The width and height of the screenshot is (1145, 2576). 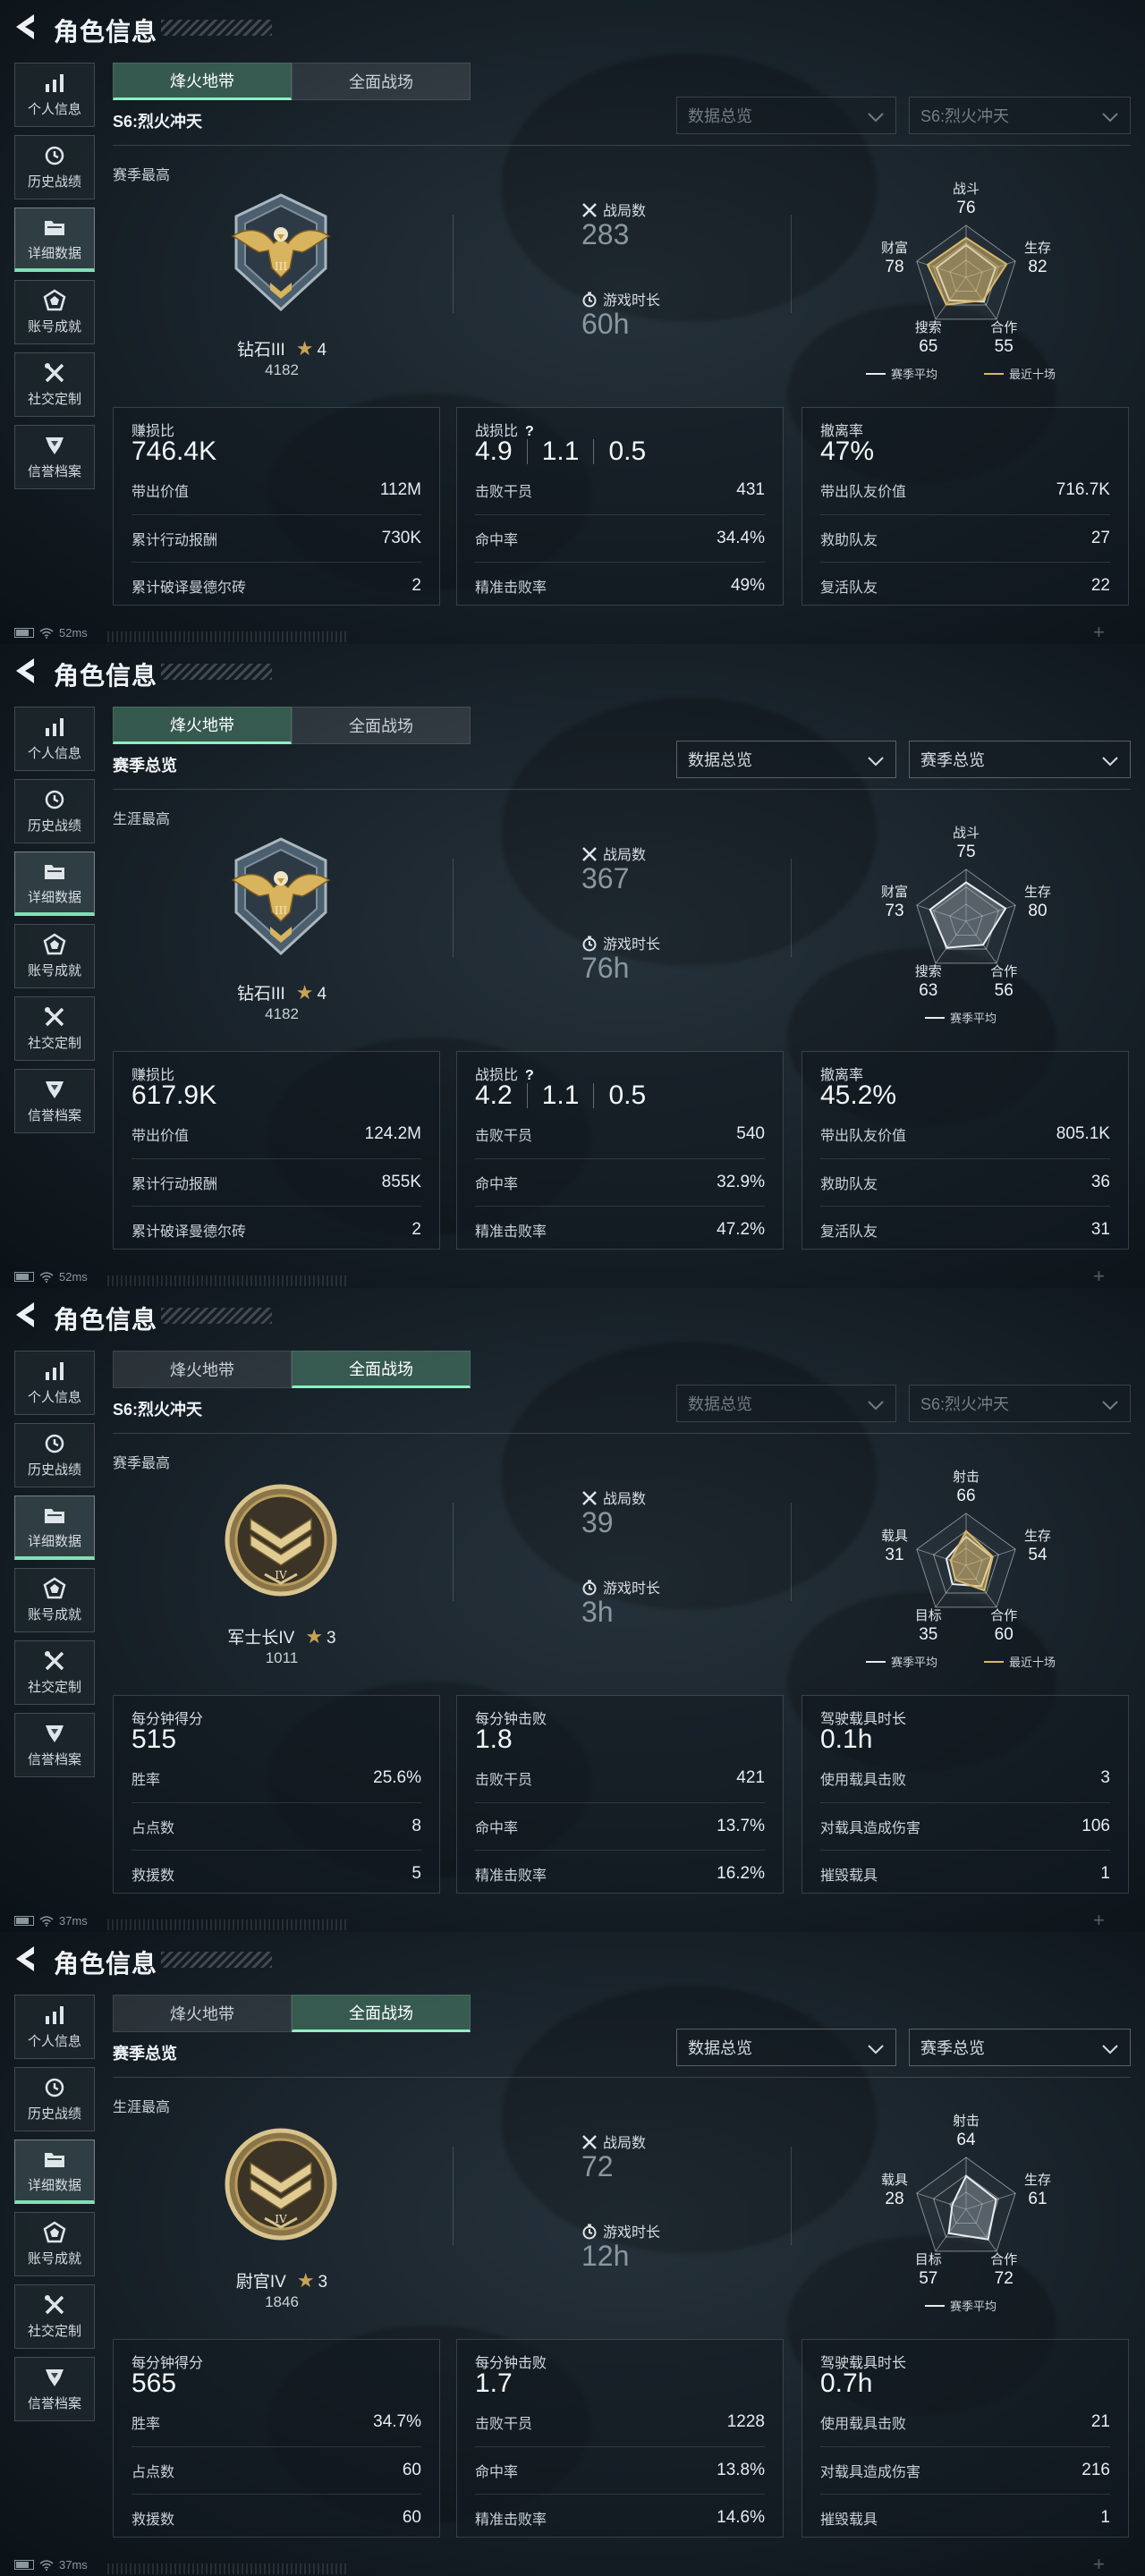 I want to click on sidebar-item-label: 详细数据, so click(x=54, y=897).